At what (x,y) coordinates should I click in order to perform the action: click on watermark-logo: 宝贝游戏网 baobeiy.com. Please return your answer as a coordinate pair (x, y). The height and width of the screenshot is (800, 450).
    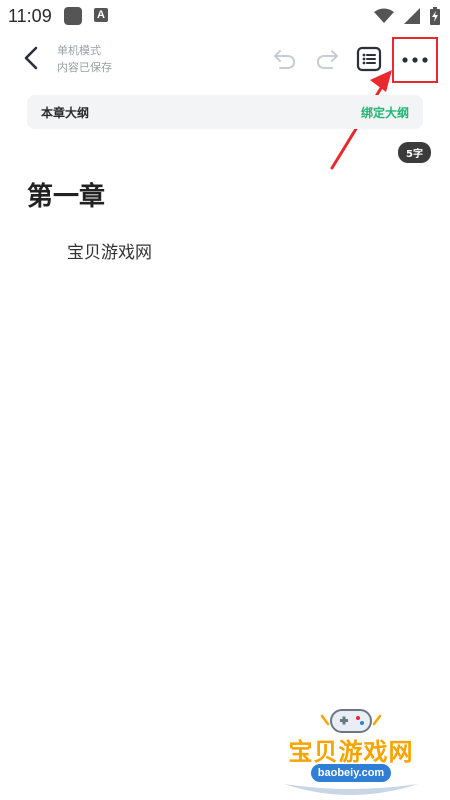
    Looking at the image, I should click on (351, 751).